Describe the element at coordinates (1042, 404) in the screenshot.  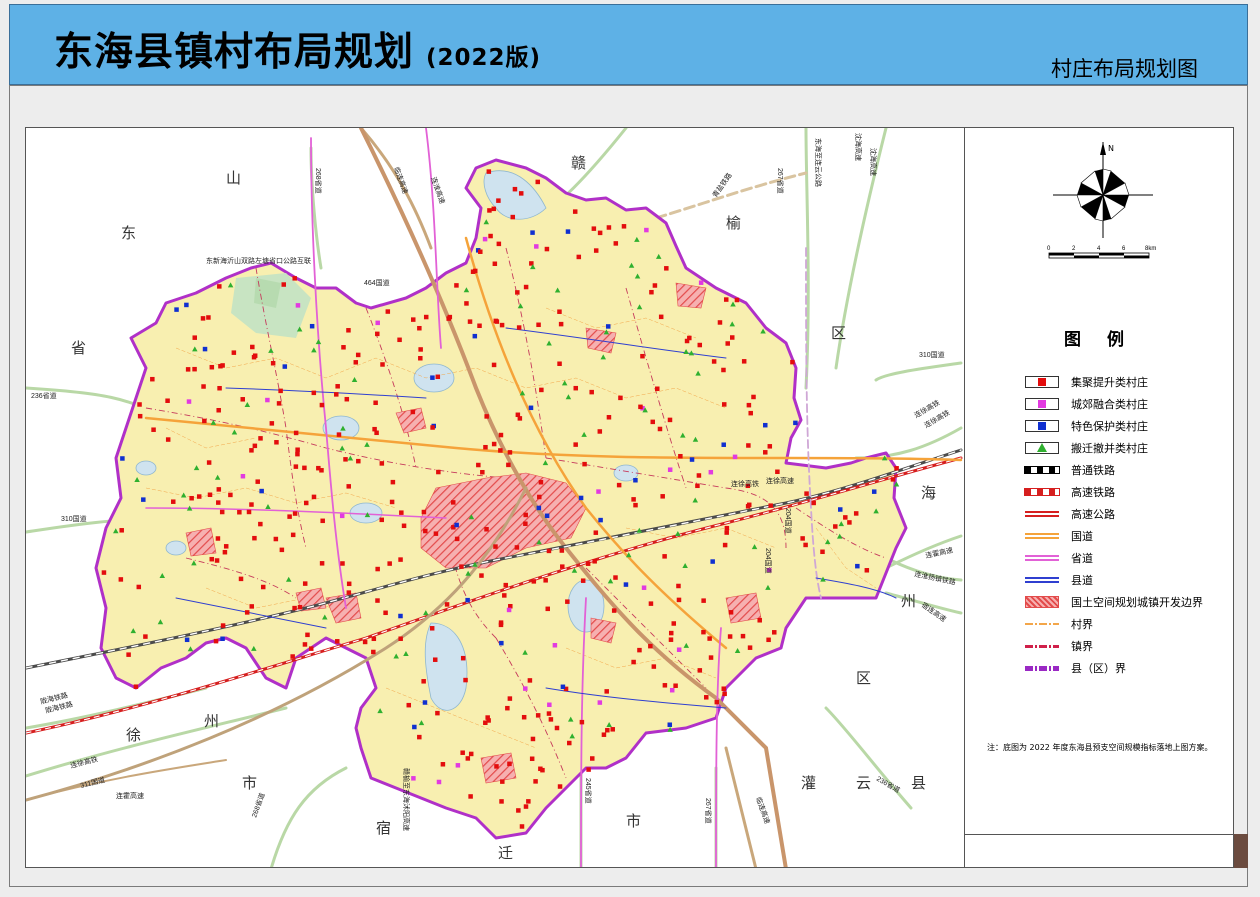
I see `legend-swatch-magenta-square` at that location.